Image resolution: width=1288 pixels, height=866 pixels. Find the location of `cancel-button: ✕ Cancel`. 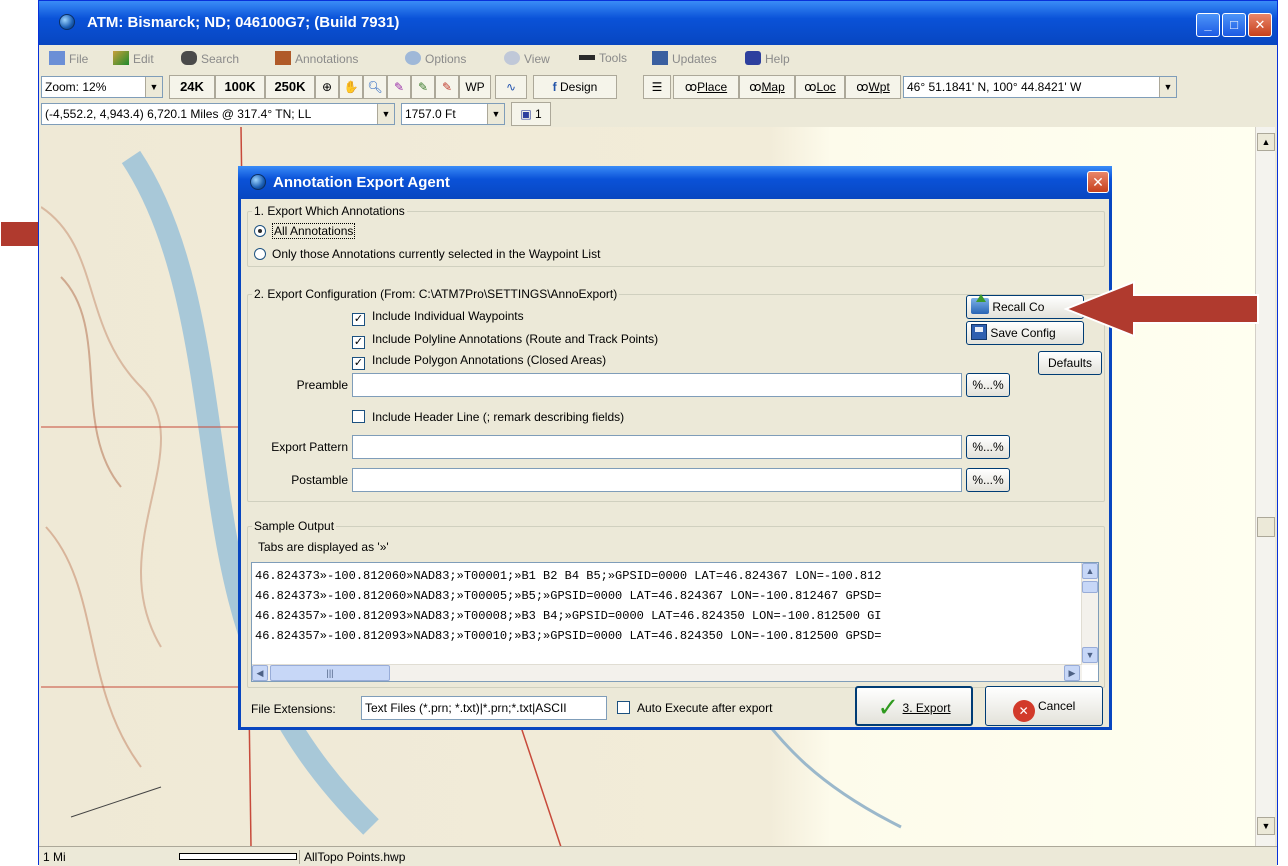

cancel-button: ✕ Cancel is located at coordinates (1044, 706).